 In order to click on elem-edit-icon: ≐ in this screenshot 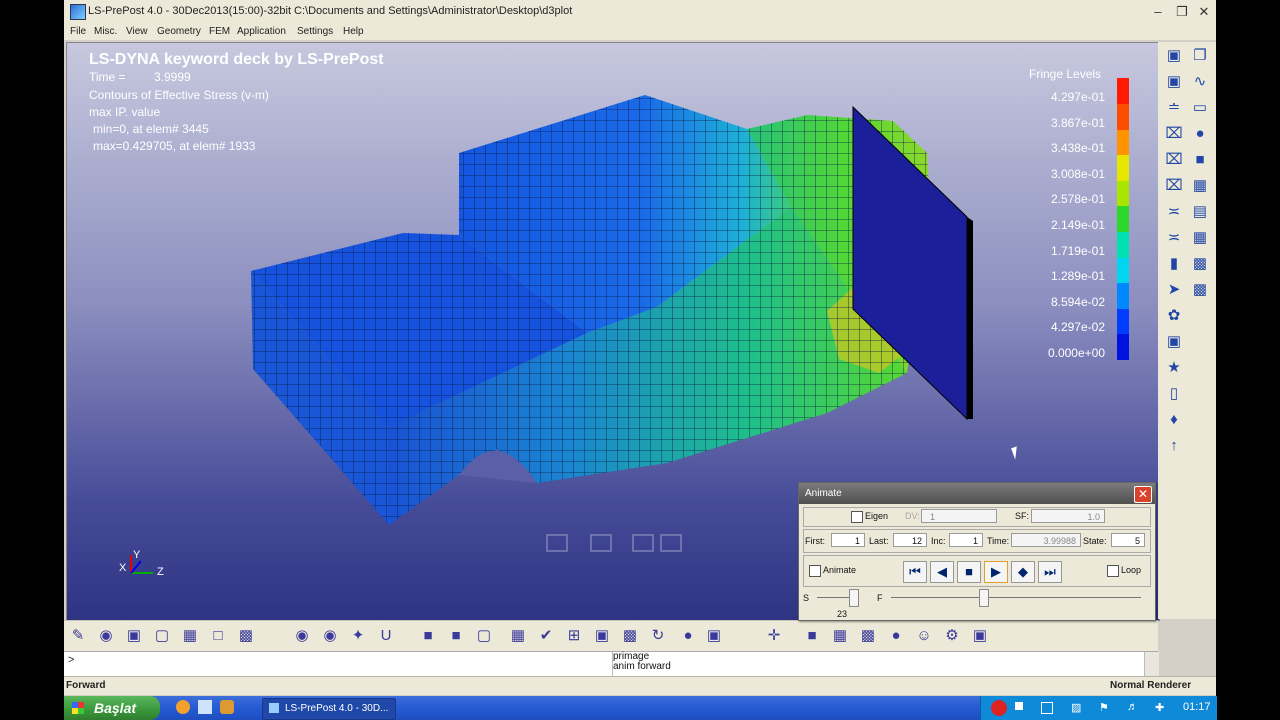, I will do `click(1174, 108)`.